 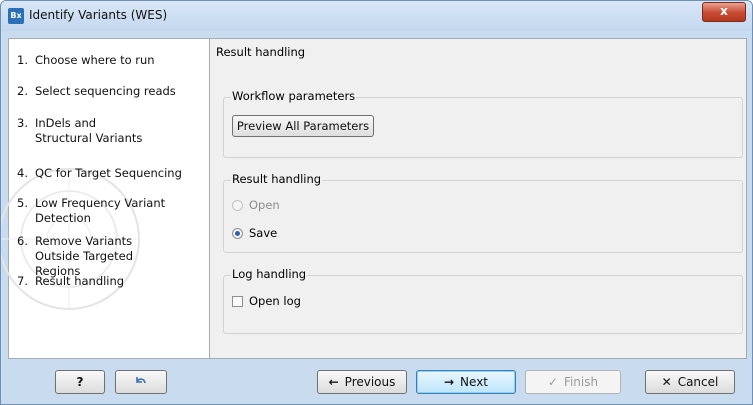 I want to click on arrow-right-icon: →, so click(x=449, y=382).